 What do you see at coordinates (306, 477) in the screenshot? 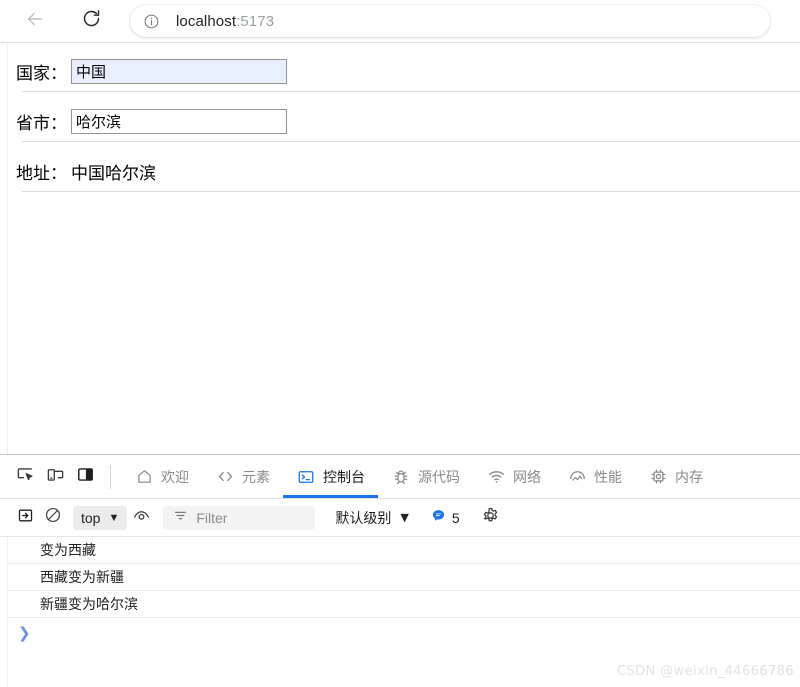
I see `console-terminal-icon` at bounding box center [306, 477].